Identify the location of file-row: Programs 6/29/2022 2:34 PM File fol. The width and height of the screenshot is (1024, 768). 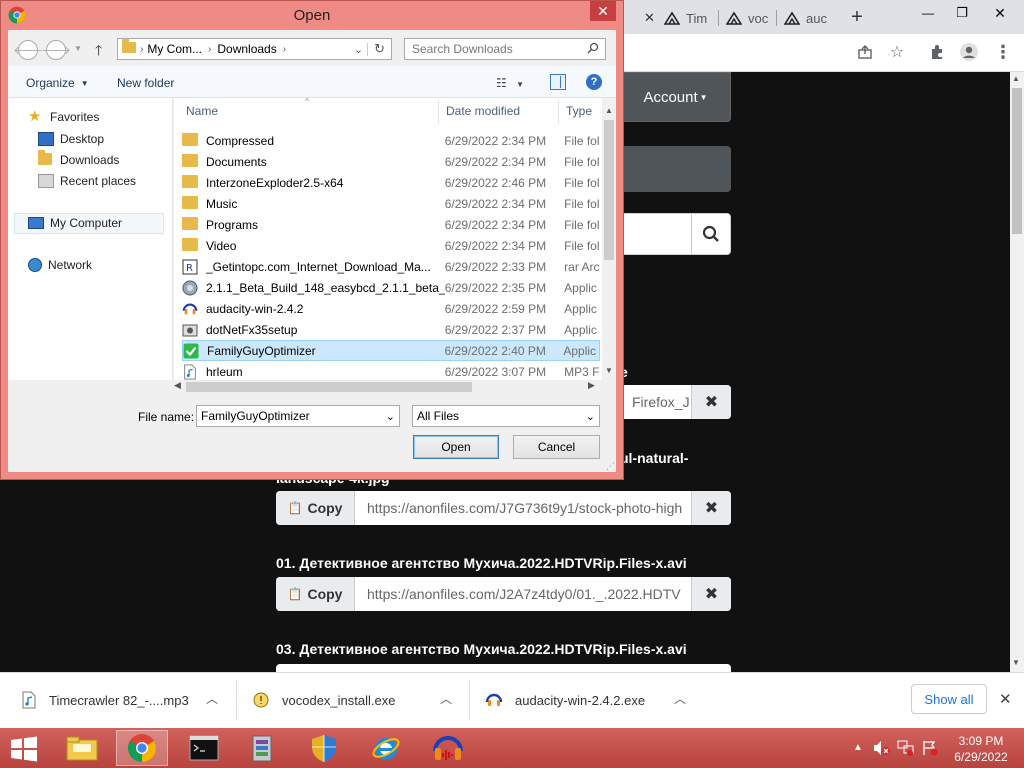
(391, 224).